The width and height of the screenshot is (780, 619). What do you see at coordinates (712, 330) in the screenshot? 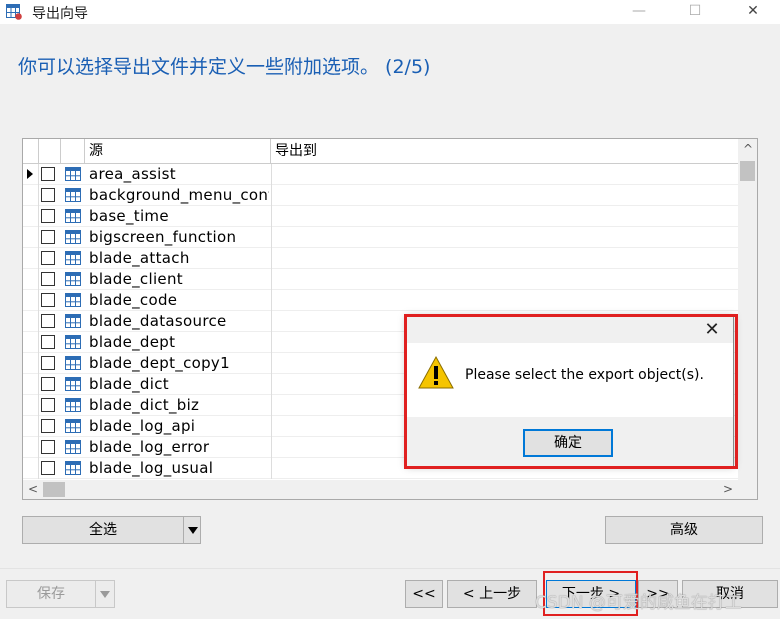
I see `dialog-close-button: ✕` at bounding box center [712, 330].